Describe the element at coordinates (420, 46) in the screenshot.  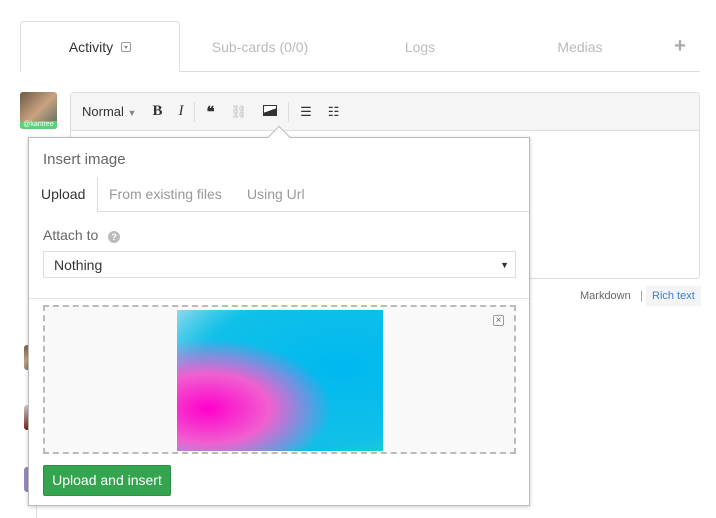
I see `tab-logs: Logs` at that location.